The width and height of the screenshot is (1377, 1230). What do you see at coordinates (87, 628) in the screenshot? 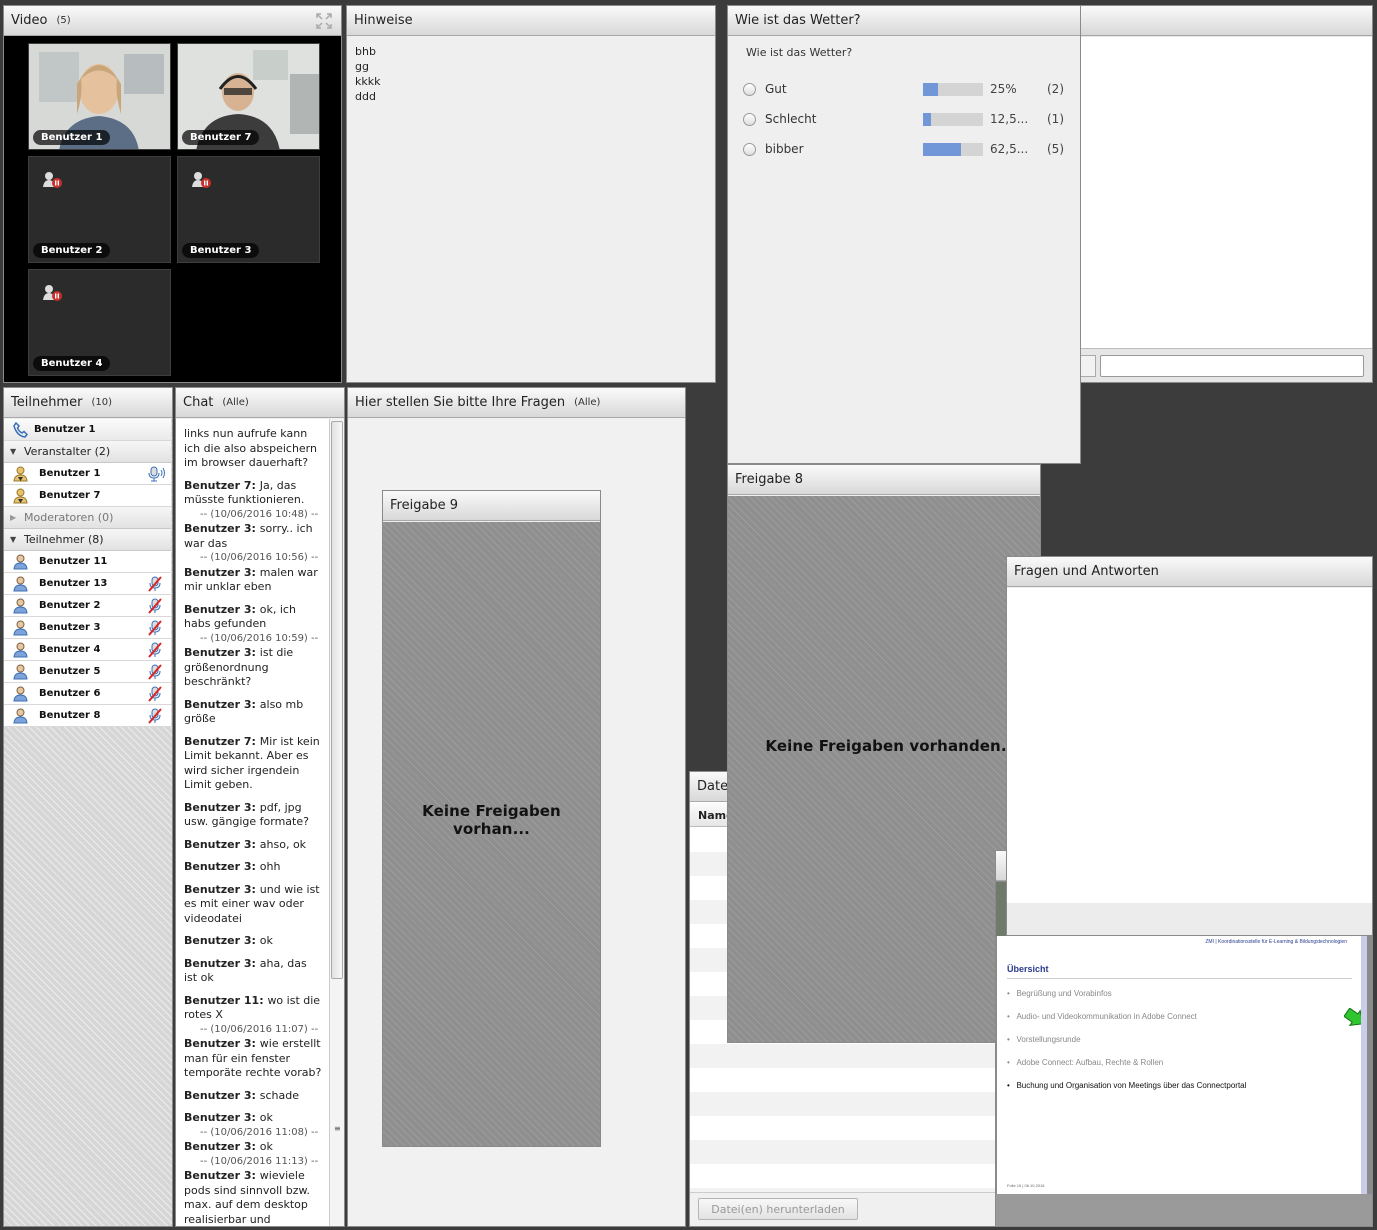
I see `attendee-row: Benutzer 3` at bounding box center [87, 628].